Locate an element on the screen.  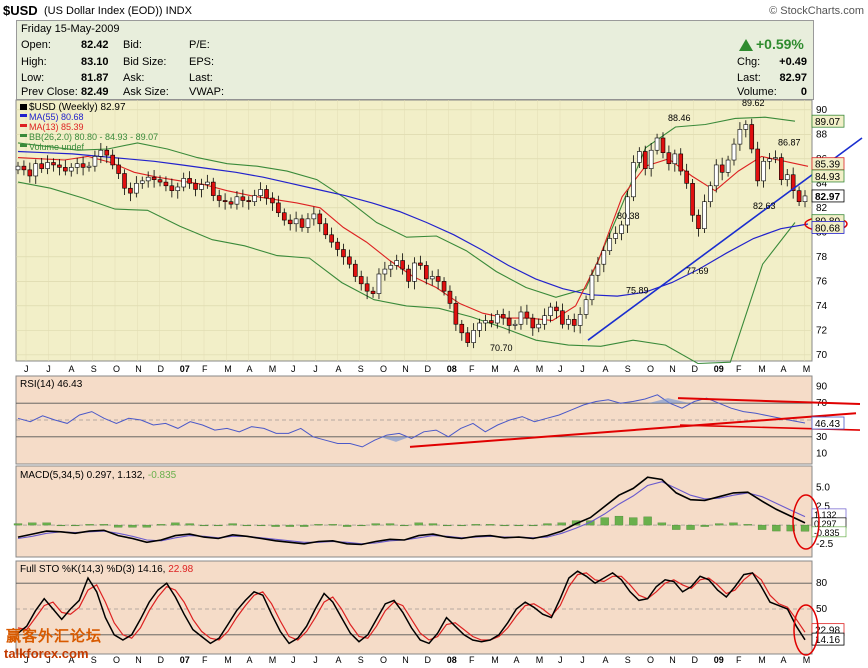
legend-ma13: MA(13) 85.39 is located at coordinates (56, 127).